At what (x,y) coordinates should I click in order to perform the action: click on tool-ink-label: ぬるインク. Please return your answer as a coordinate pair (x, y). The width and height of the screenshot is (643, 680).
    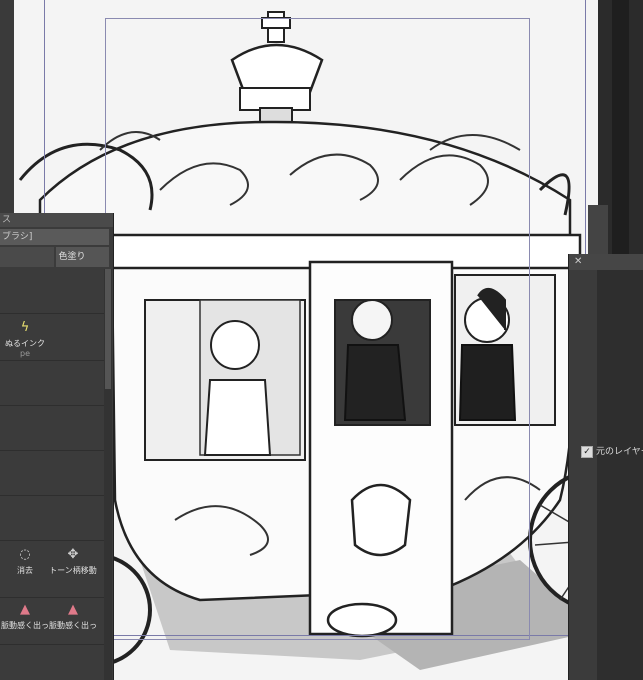
    Looking at the image, I should click on (25, 343).